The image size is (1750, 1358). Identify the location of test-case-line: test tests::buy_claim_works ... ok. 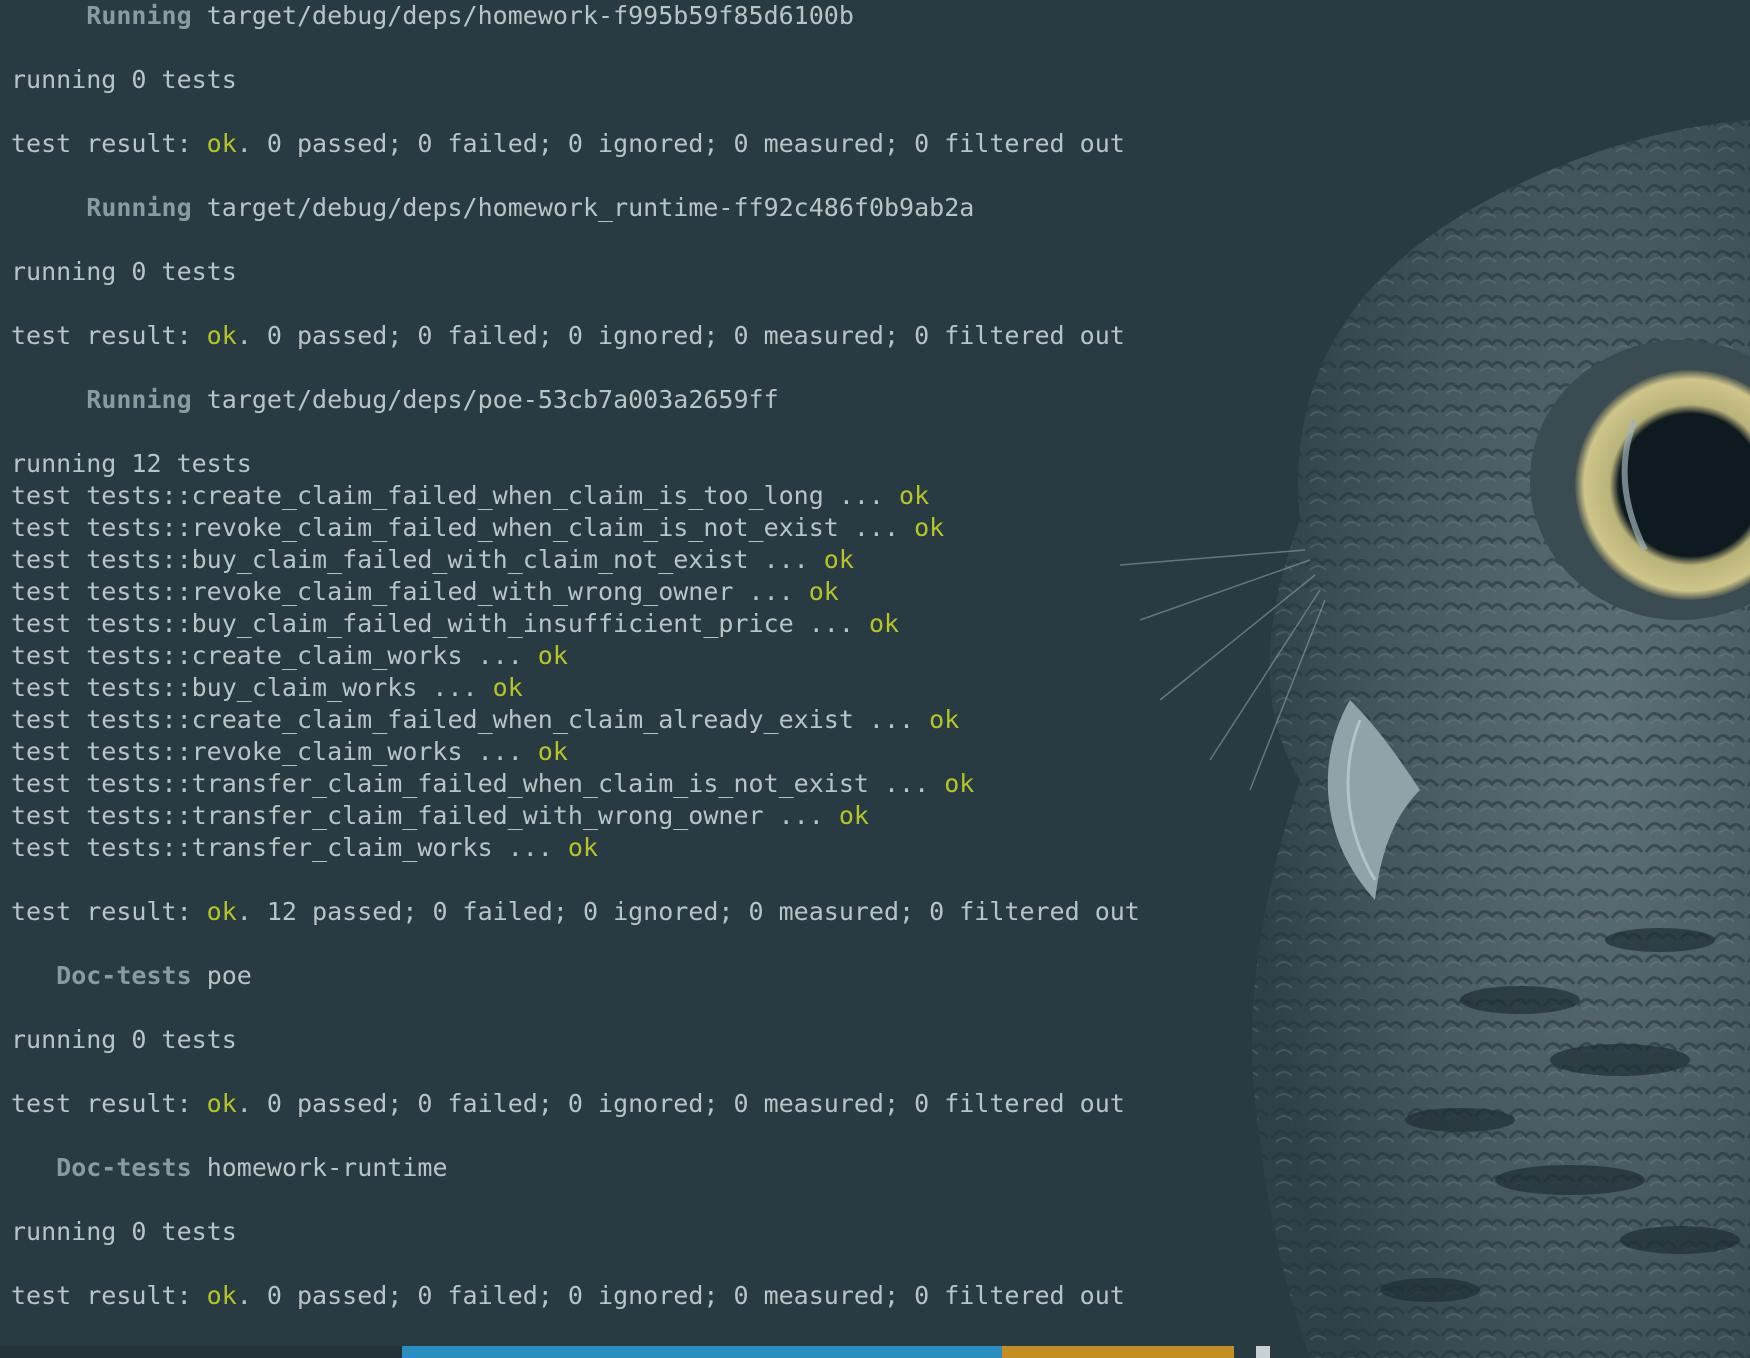
(561, 688).